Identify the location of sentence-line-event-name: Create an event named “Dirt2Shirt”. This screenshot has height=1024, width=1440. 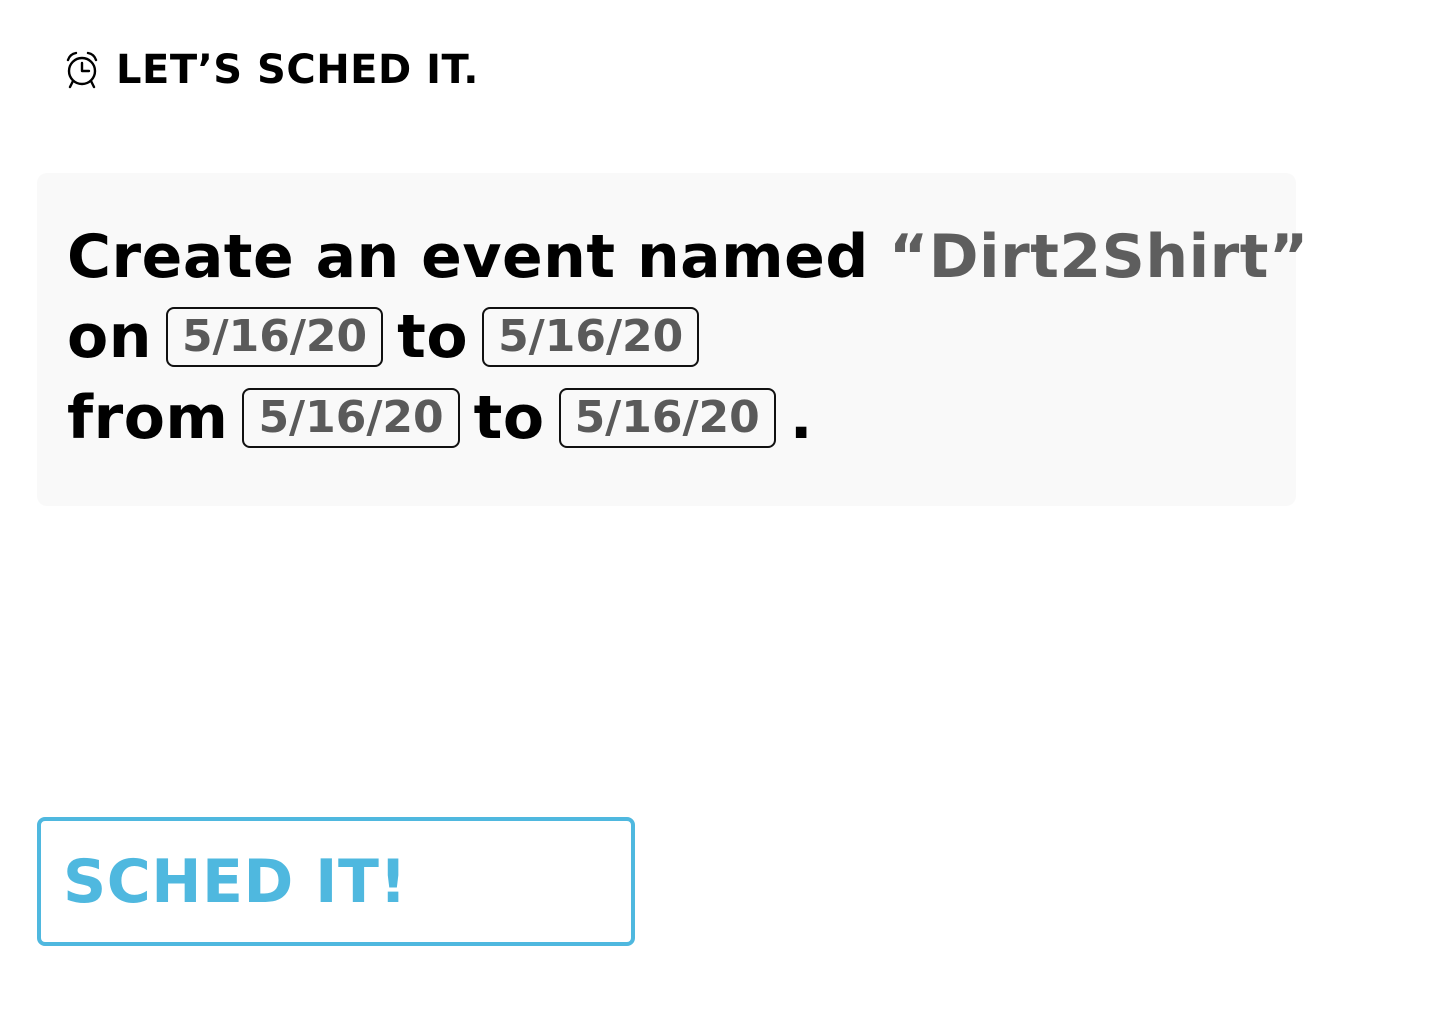
(688, 257).